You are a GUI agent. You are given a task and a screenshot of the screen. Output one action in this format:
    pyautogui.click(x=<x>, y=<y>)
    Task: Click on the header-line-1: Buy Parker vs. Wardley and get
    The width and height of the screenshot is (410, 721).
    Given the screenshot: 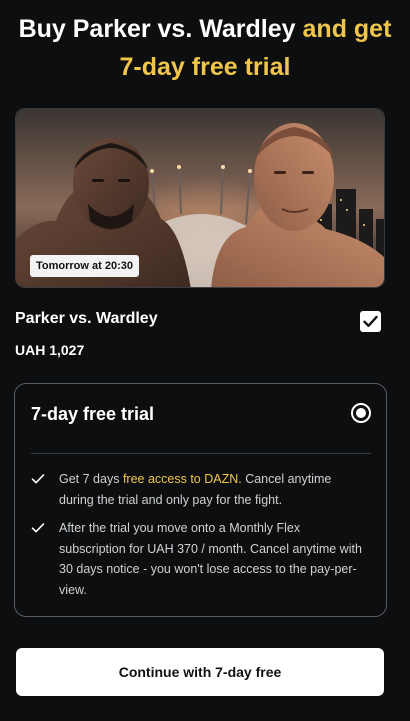 What is the action you would take?
    pyautogui.click(x=205, y=29)
    